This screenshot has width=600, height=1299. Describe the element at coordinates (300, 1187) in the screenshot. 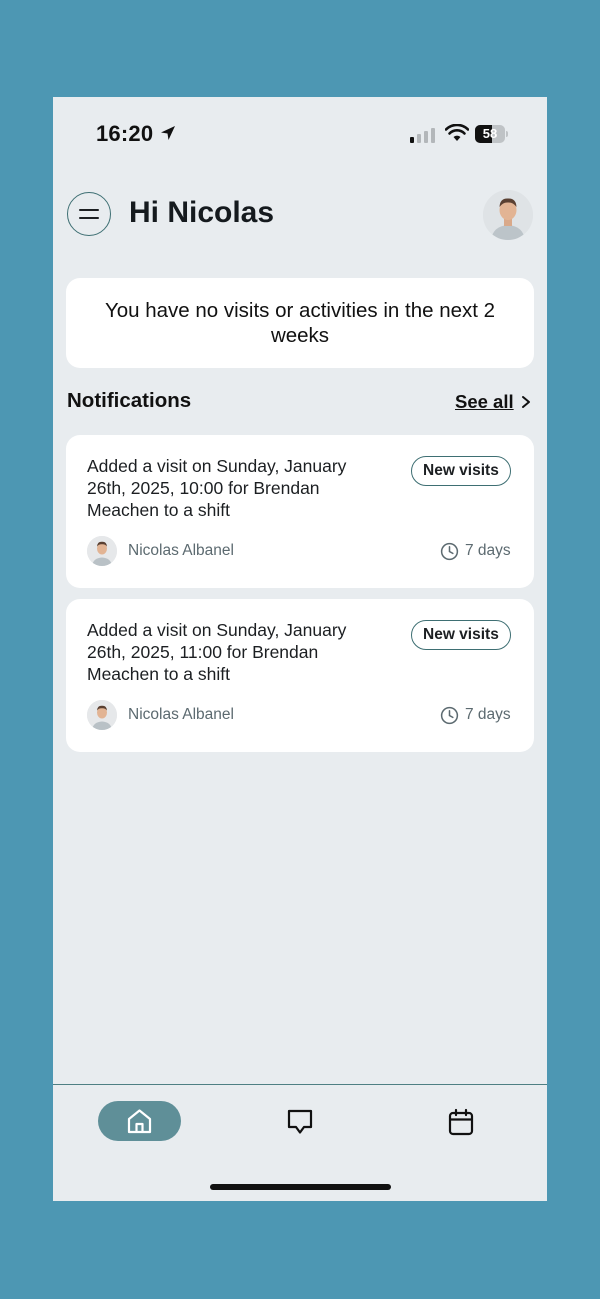

I see `home-indicator` at that location.